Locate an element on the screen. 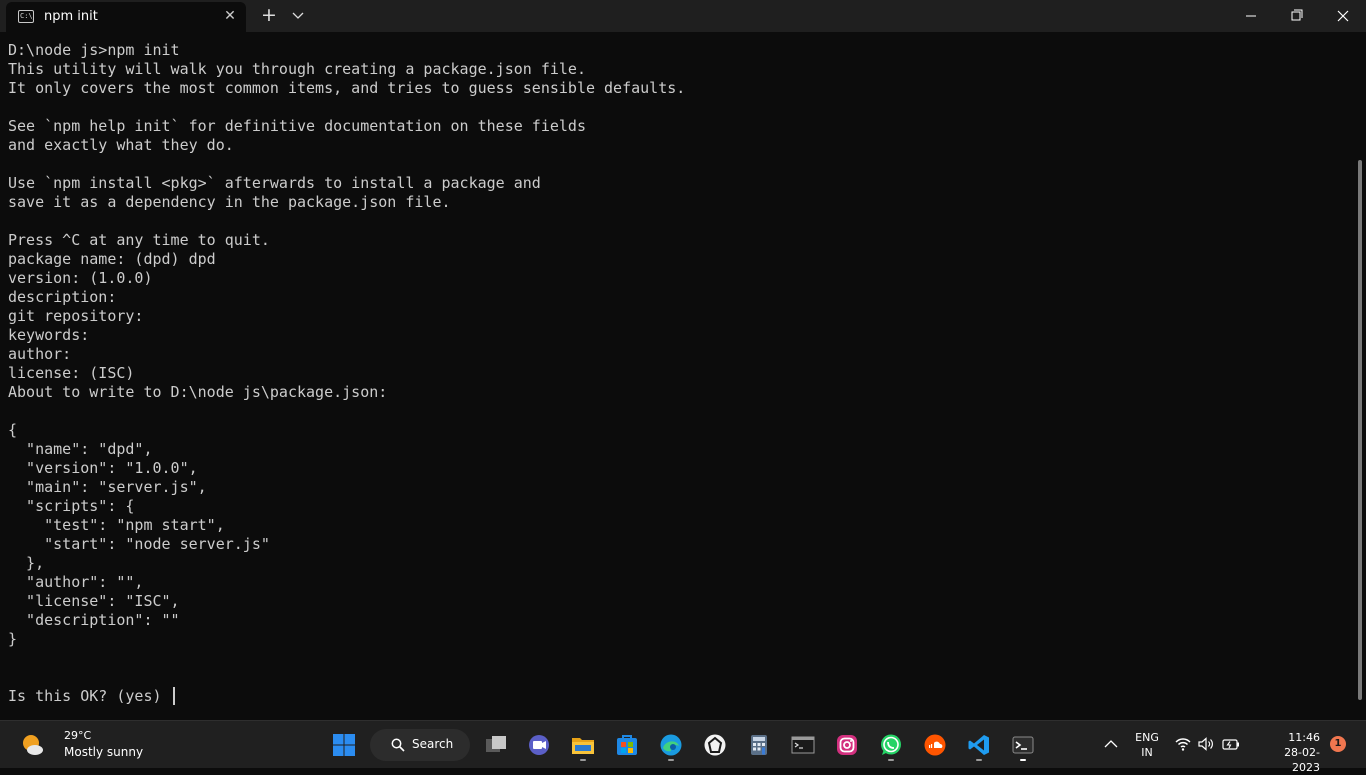 The image size is (1366, 775). file-explorer-icon is located at coordinates (583, 745).